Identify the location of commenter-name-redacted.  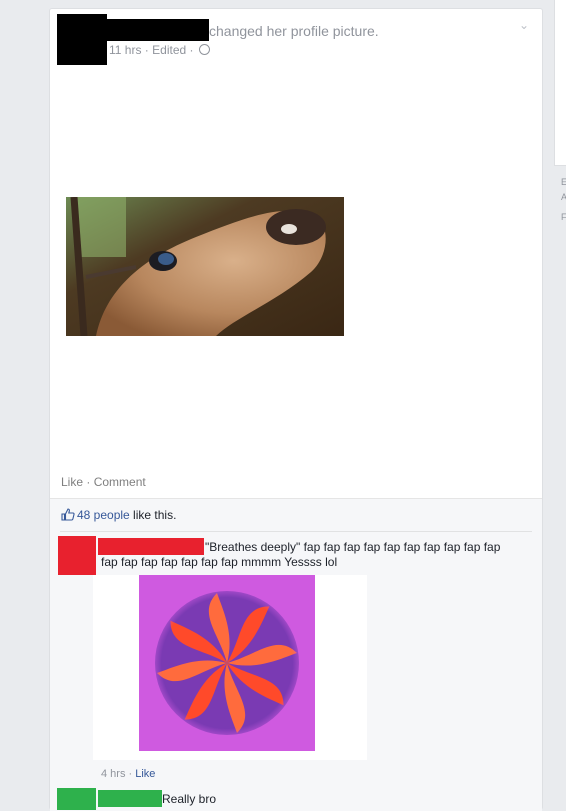
(130, 798).